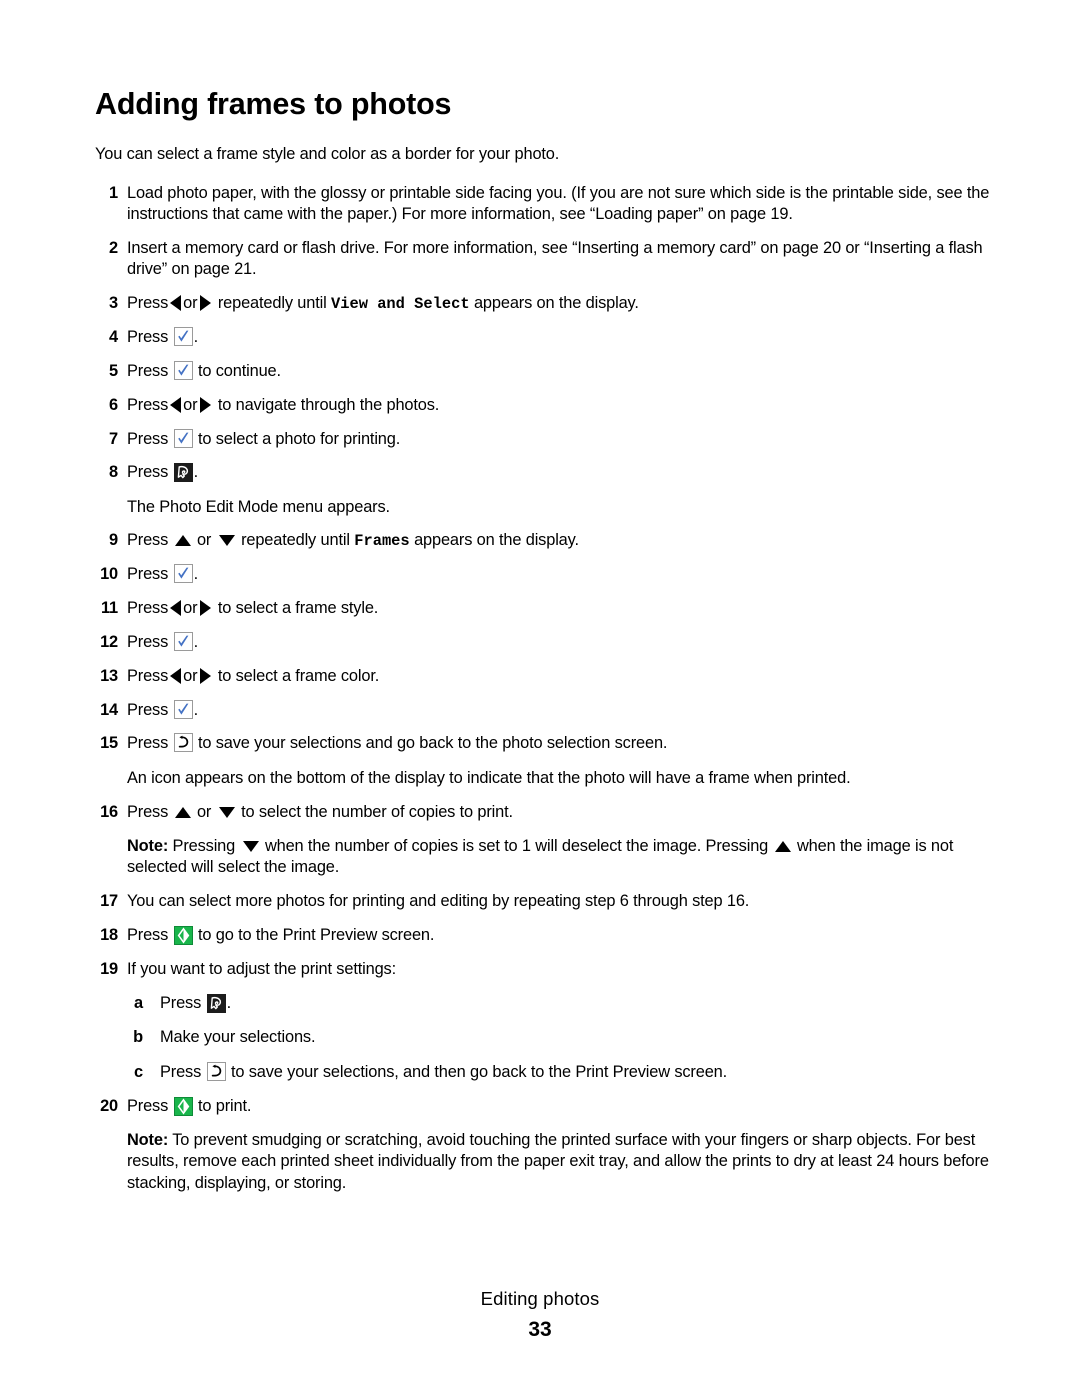  What do you see at coordinates (561, 371) in the screenshot?
I see `step-text: Press to continue.` at bounding box center [561, 371].